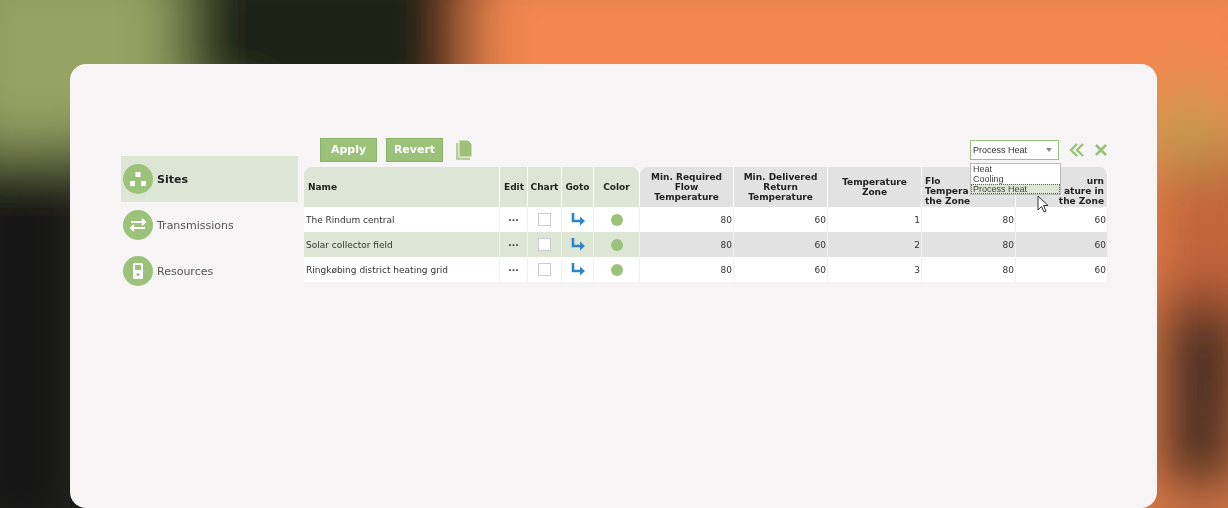  I want to click on close-icon, so click(1101, 149).